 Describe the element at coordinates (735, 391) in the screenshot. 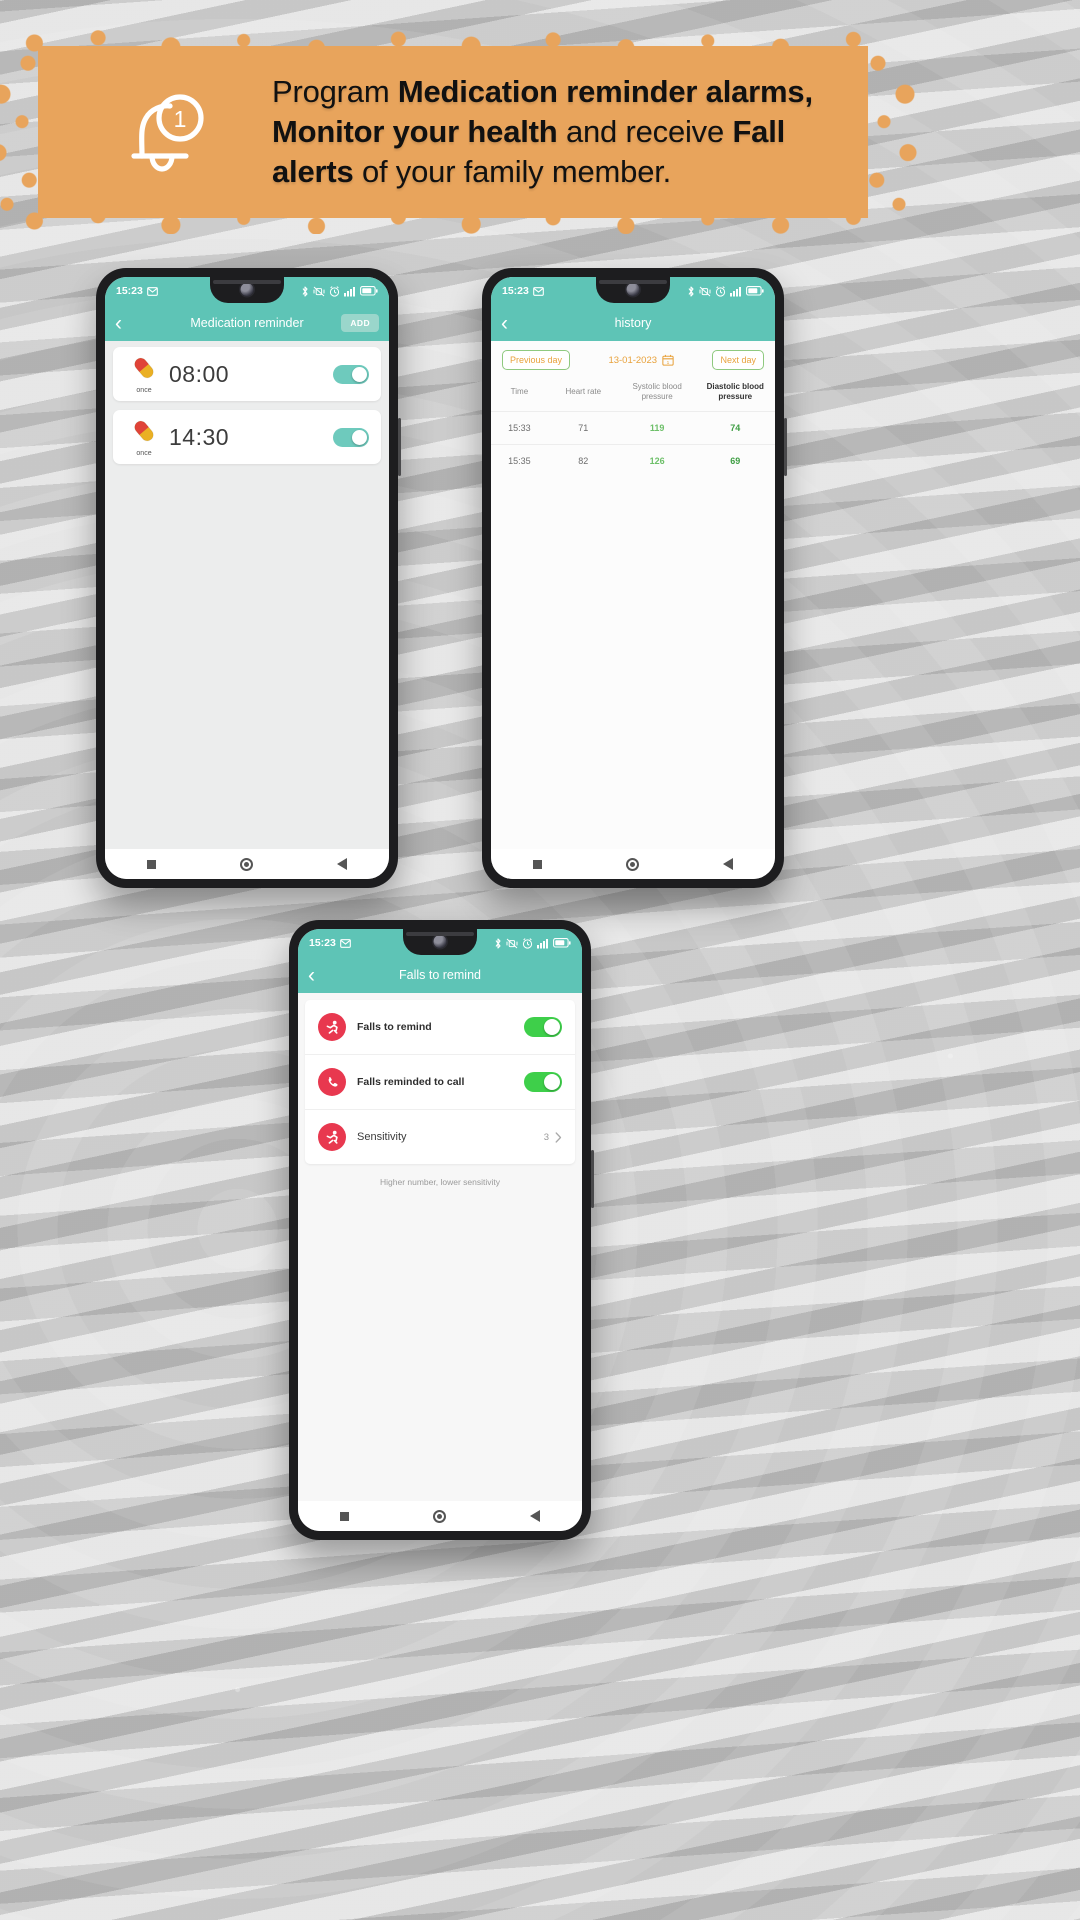

I see `col-header-diastolic: Diastolic blood pressure` at that location.